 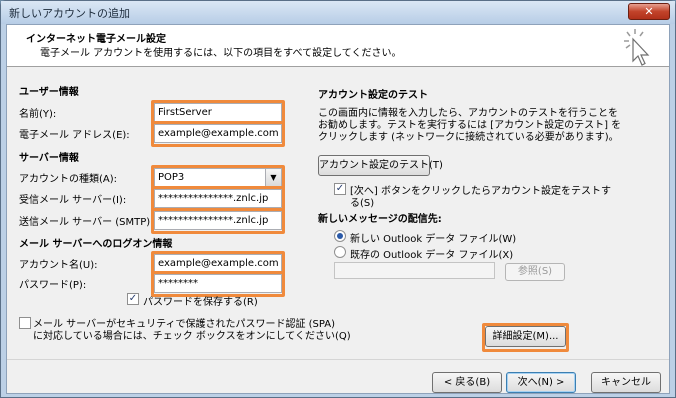 What do you see at coordinates (218, 220) in the screenshot?
I see `outgoing-server-input: ***************.znlc.jp` at bounding box center [218, 220].